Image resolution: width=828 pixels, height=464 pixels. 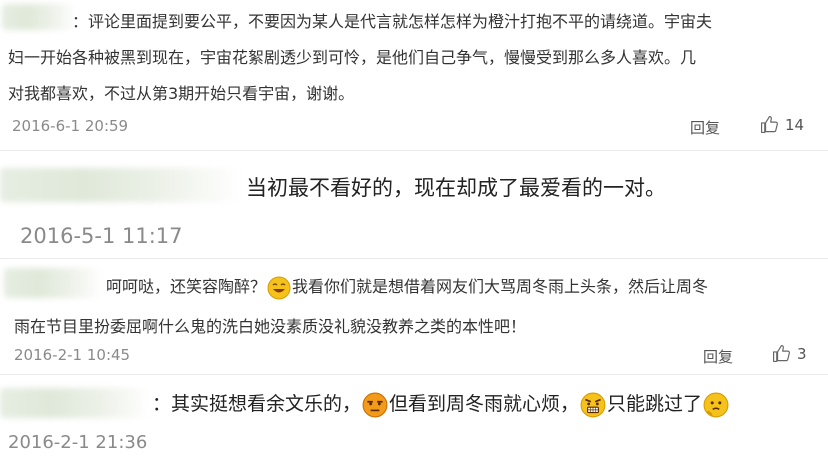 I want to click on laughing-face-emoji, so click(x=279, y=288).